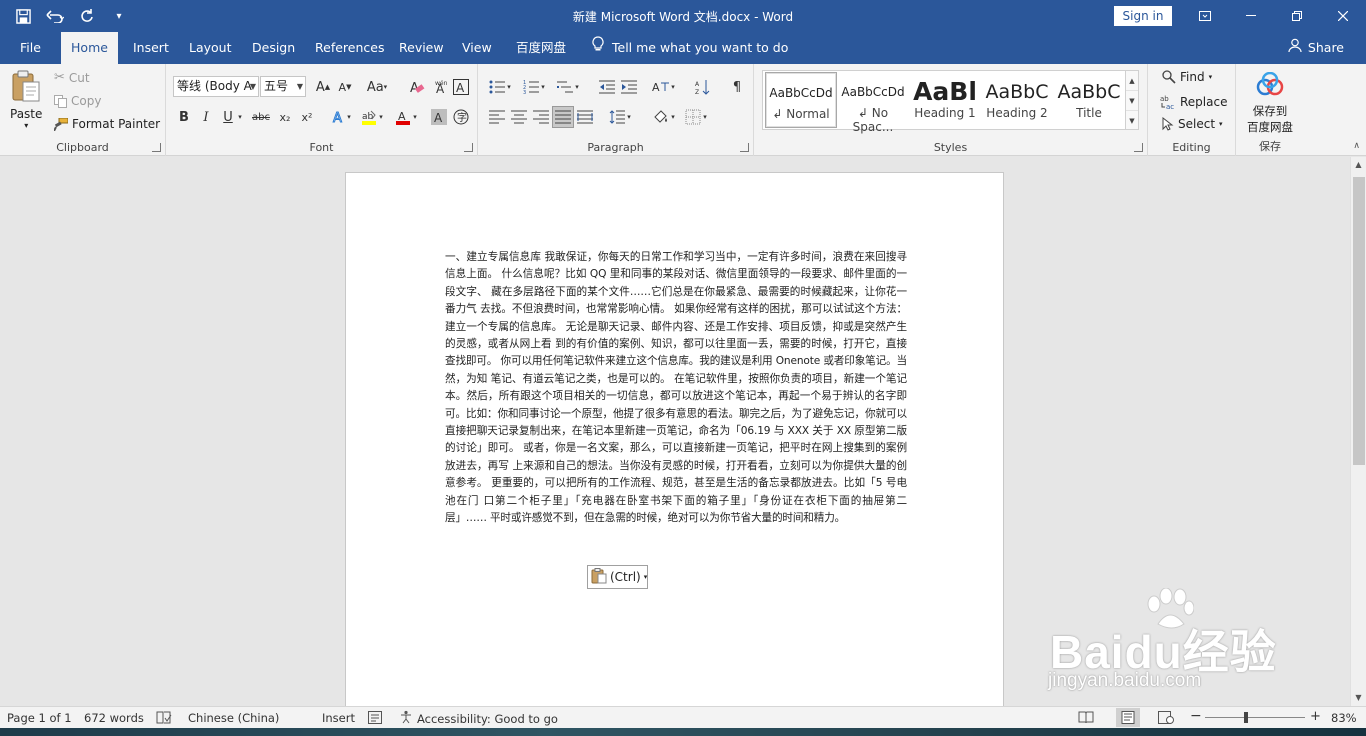  What do you see at coordinates (461, 117) in the screenshot?
I see `enclose-characters-icon: 字` at bounding box center [461, 117].